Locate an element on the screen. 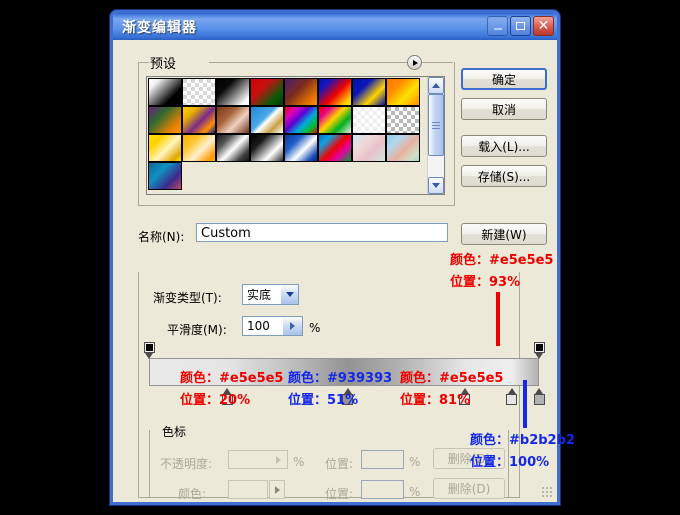  annotation-81-position: 位置：81% is located at coordinates (435, 400).